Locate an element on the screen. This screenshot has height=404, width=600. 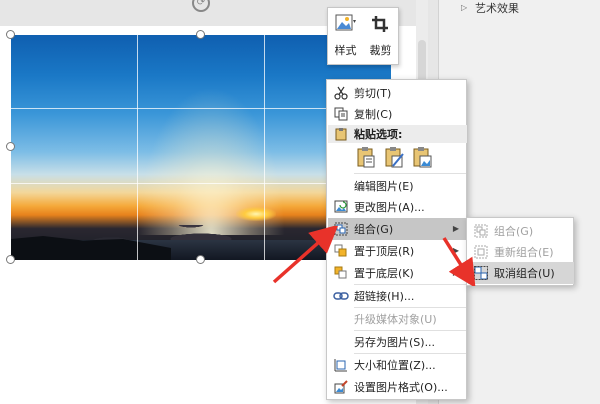
menu-item-send-to-back: 置于底层(K) ▶ is located at coordinates (397, 273).